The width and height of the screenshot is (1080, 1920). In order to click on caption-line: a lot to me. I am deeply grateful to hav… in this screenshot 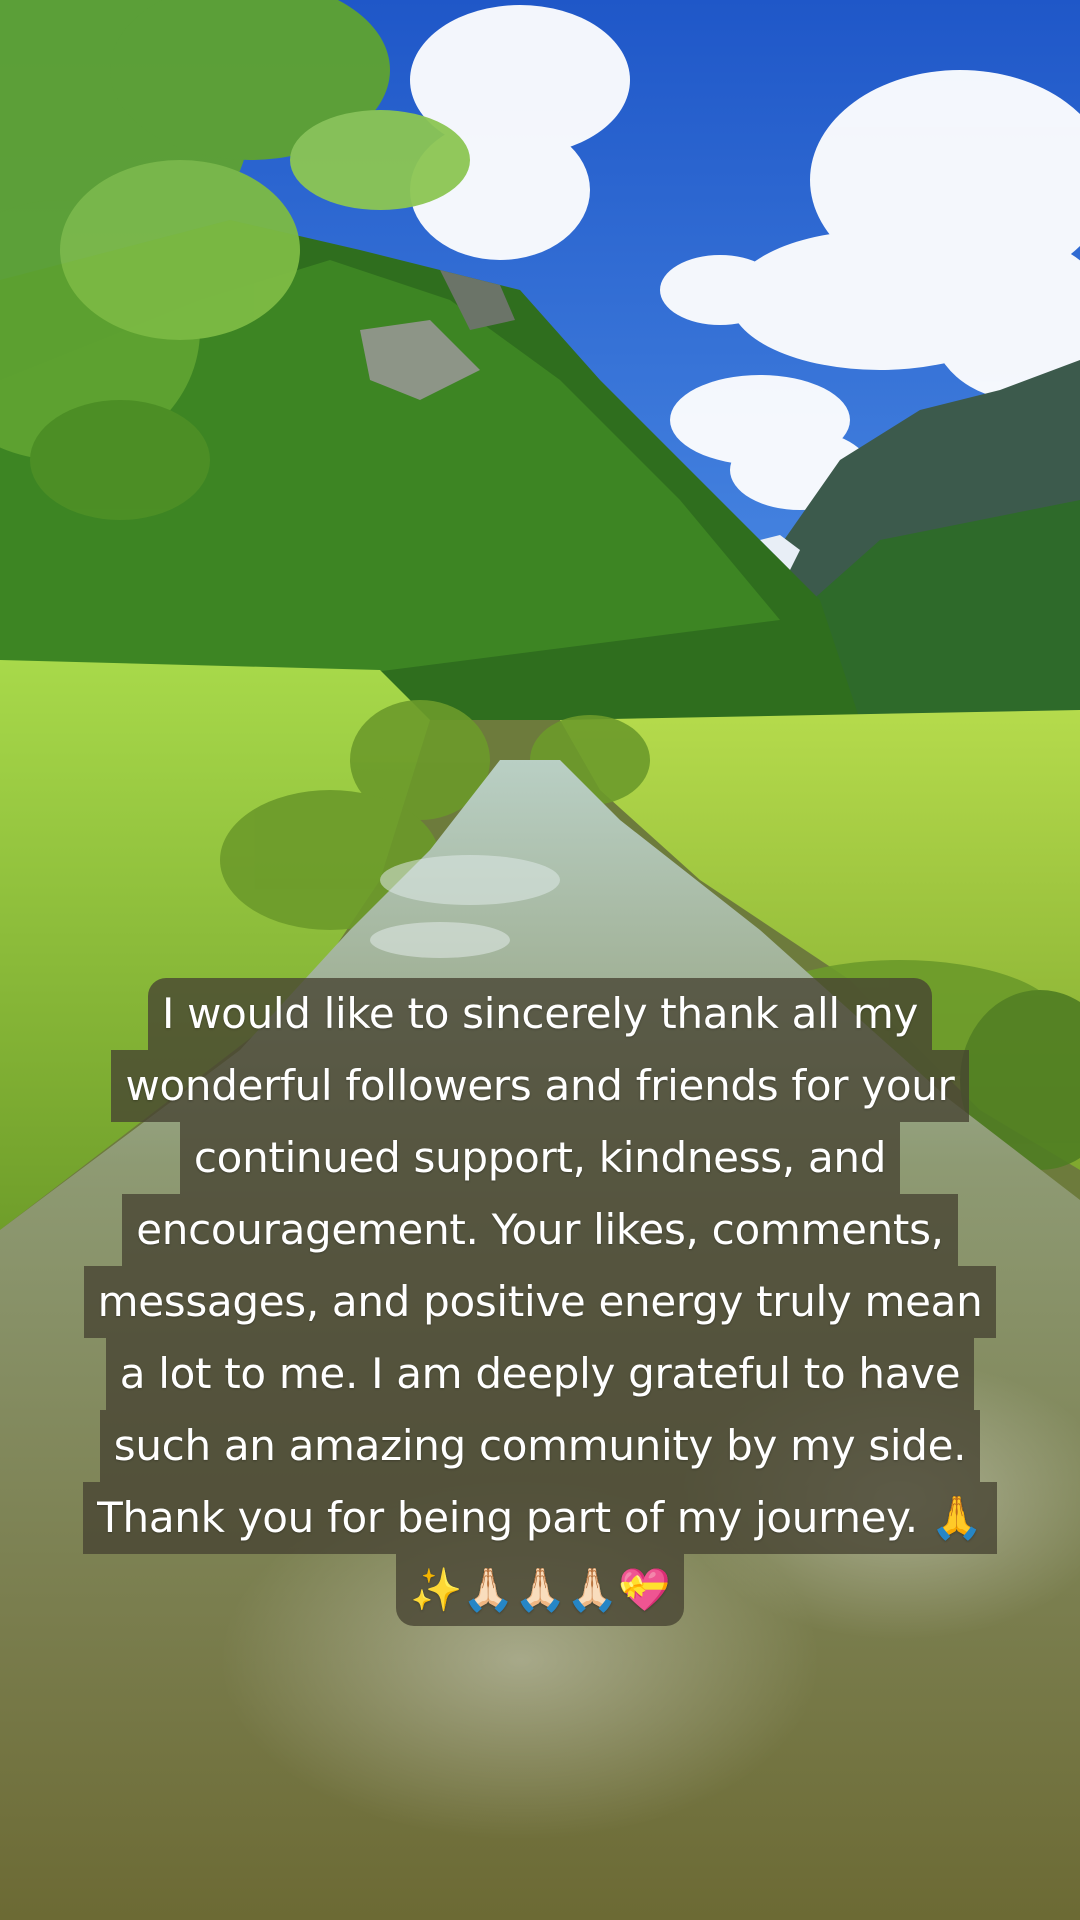, I will do `click(540, 1374)`.